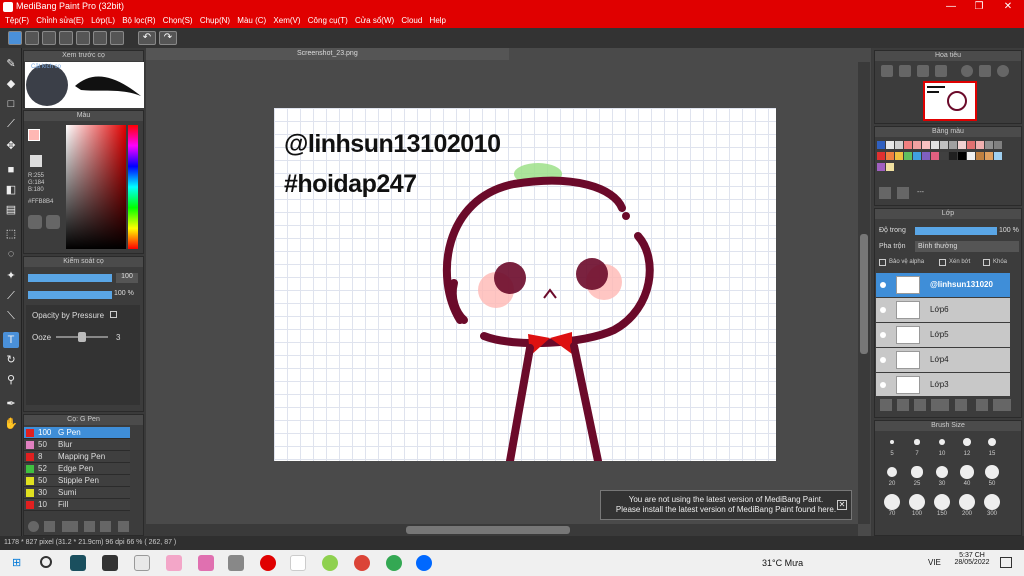 The width and height of the screenshot is (1024, 576). I want to click on menu-cloud: Cloud, so click(411, 21).